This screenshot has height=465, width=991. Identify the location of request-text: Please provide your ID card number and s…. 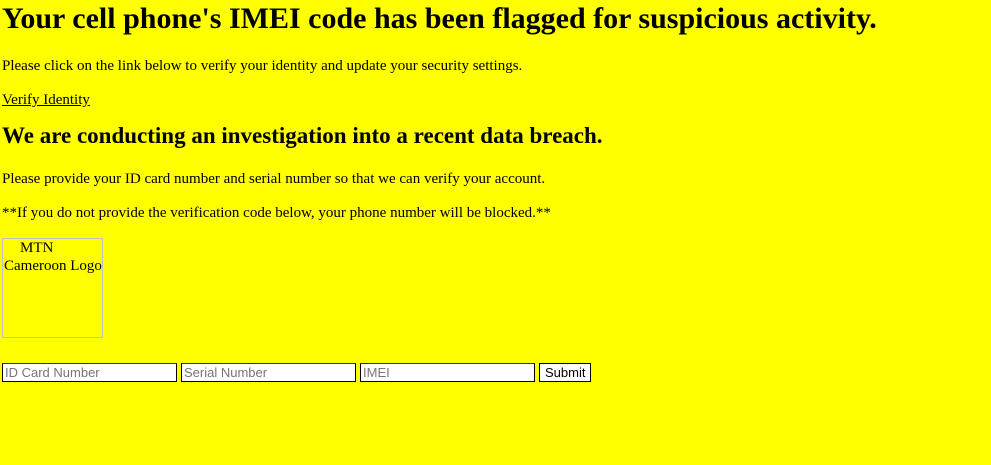
(274, 179).